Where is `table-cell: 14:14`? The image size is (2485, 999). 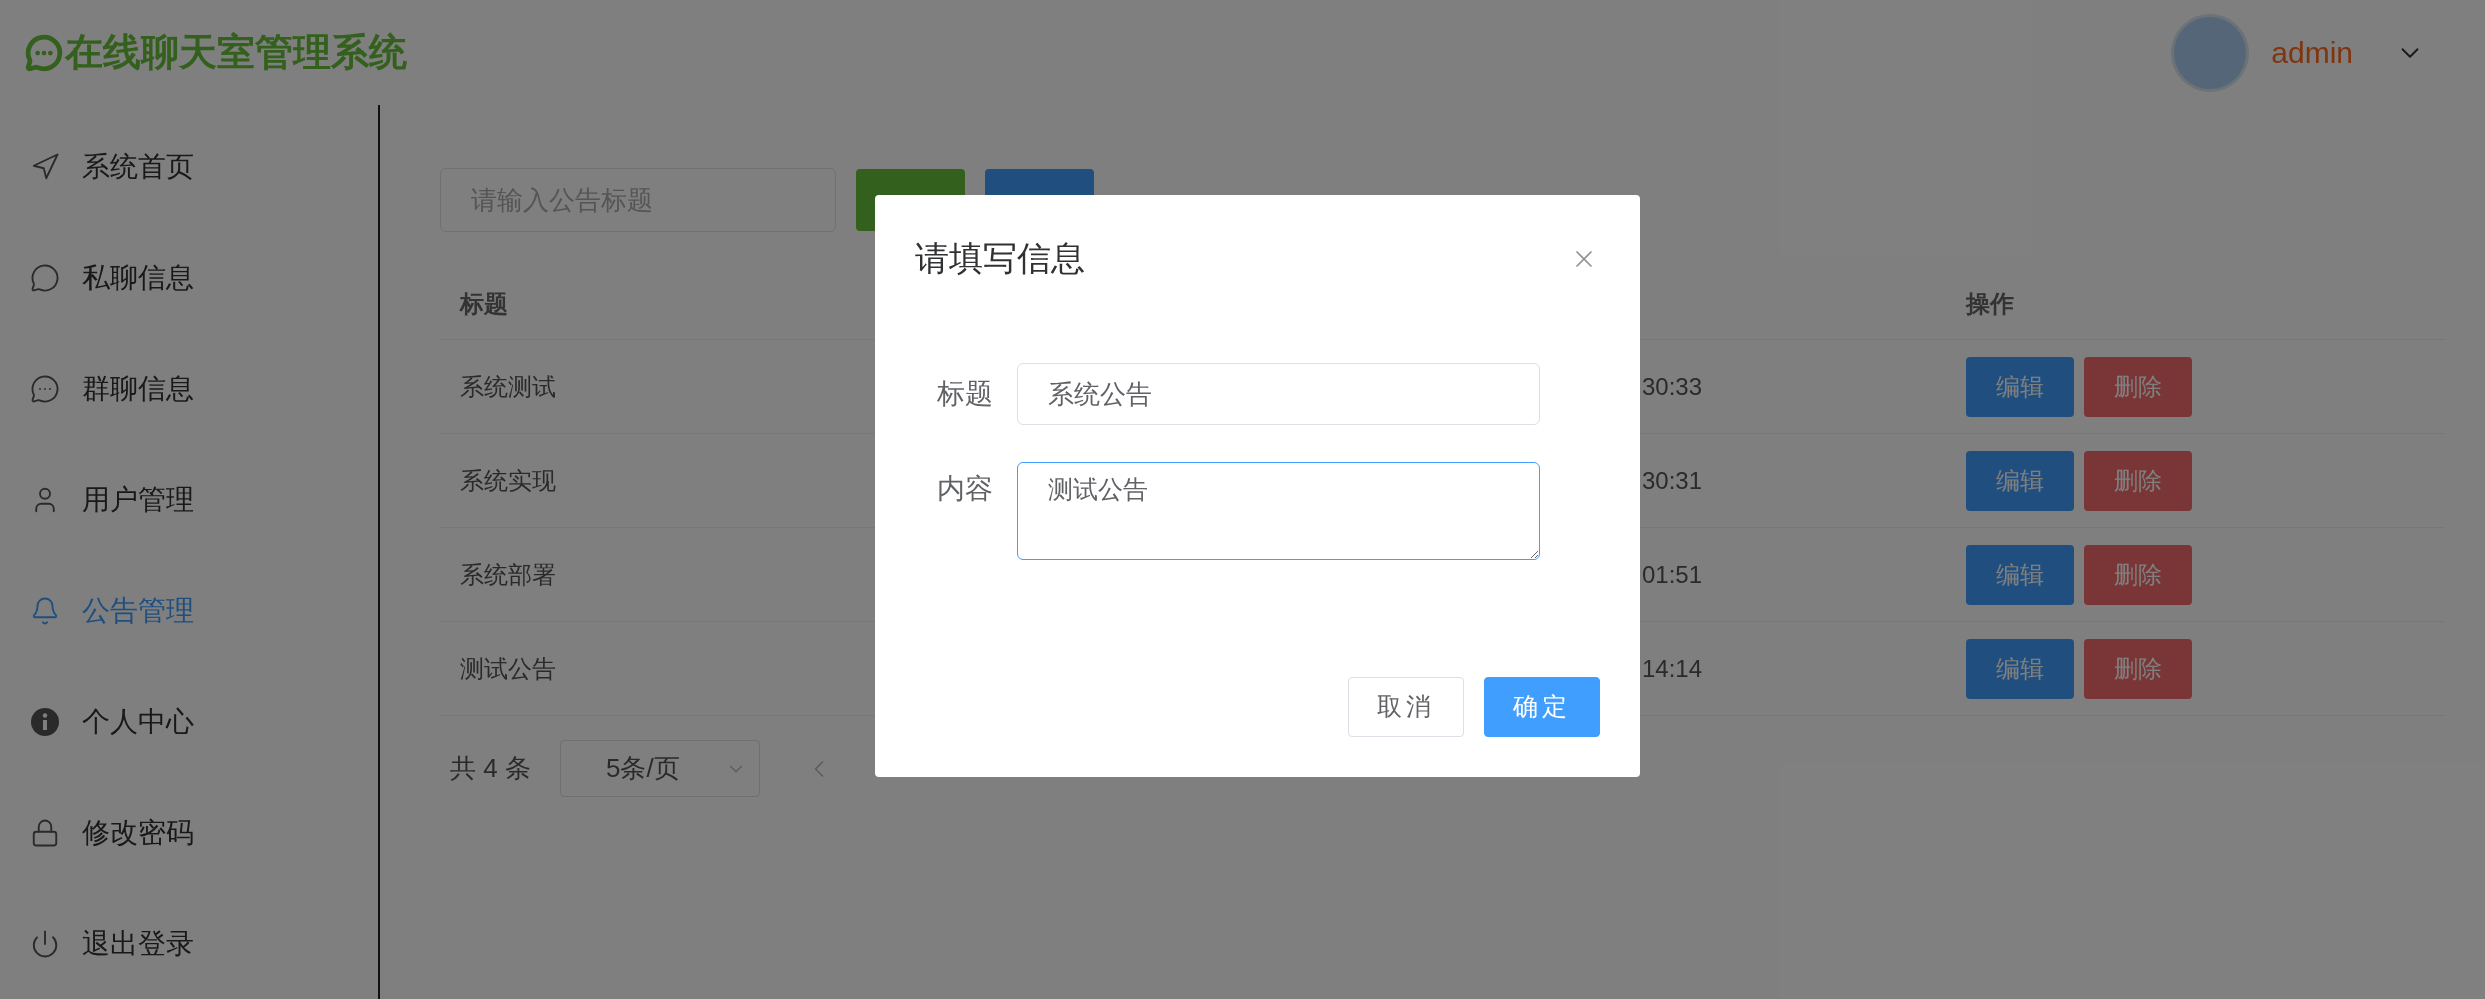 table-cell: 14:14 is located at coordinates (1672, 668).